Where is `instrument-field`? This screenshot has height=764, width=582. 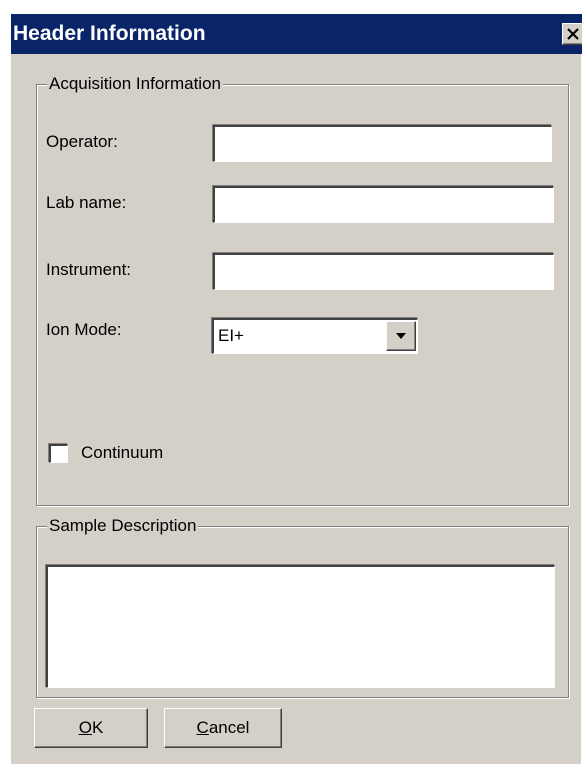 instrument-field is located at coordinates (383, 271).